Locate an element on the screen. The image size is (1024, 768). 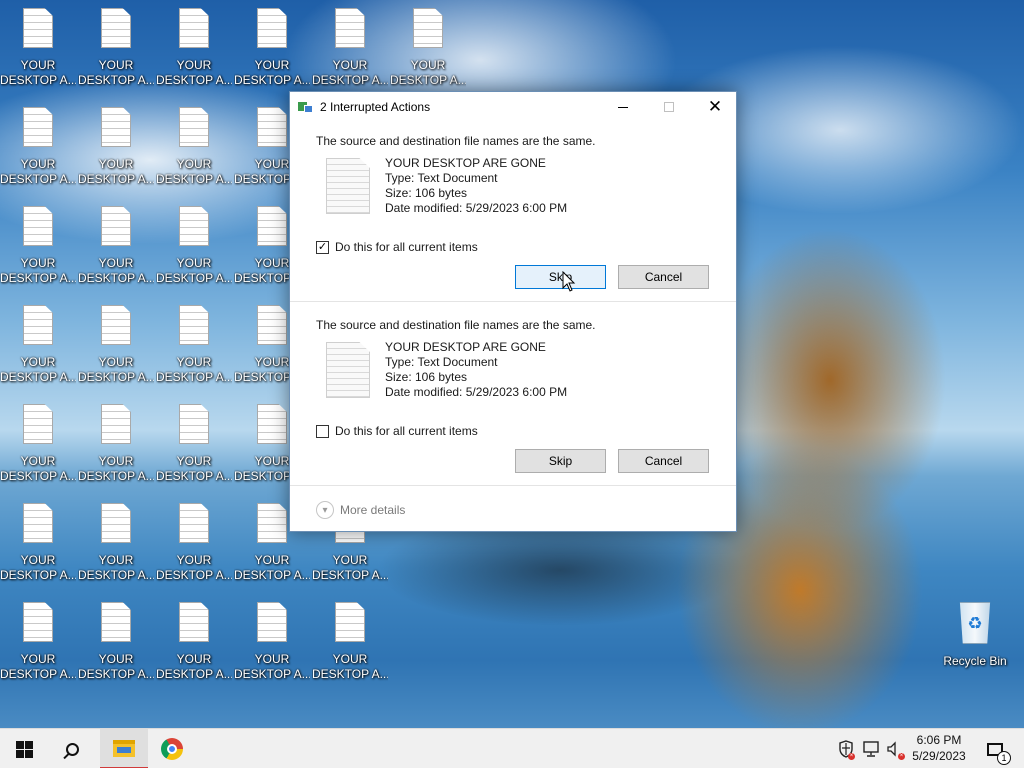
dialog-title: 2 Interrupted Actions is located at coordinates (375, 107).